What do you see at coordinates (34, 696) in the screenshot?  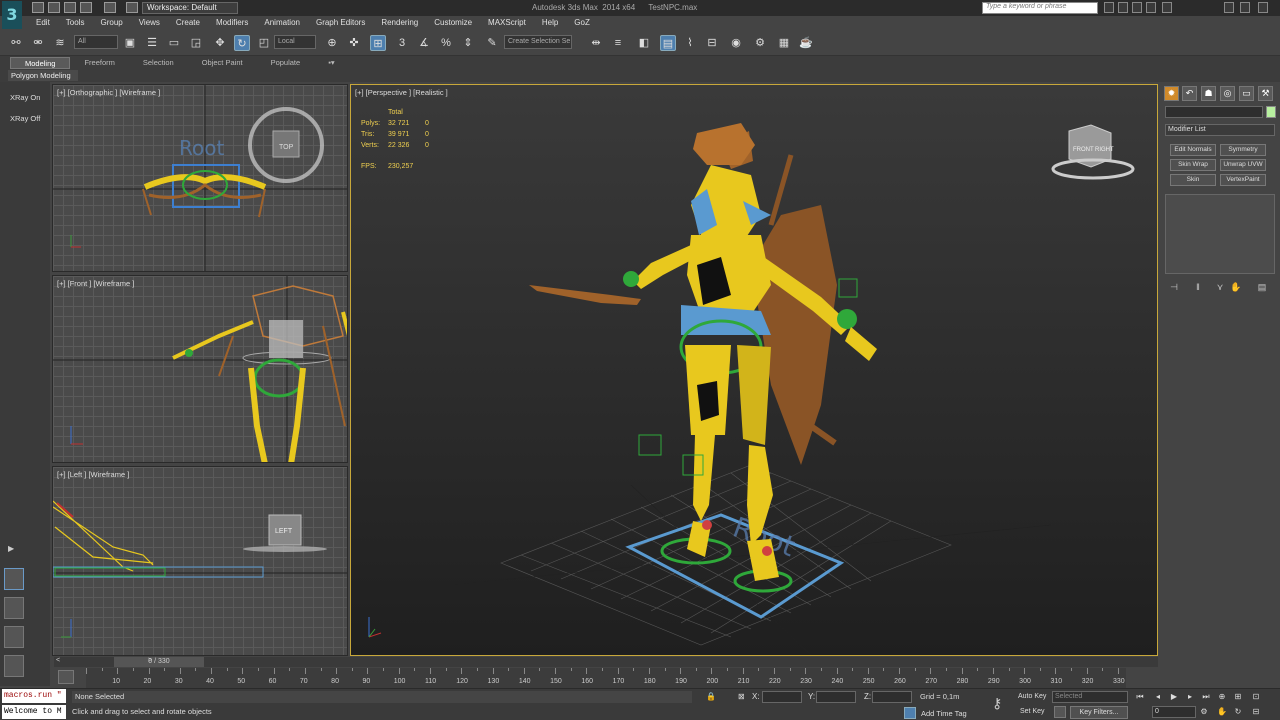 I see `maxscript-listener-line: macros.run "` at bounding box center [34, 696].